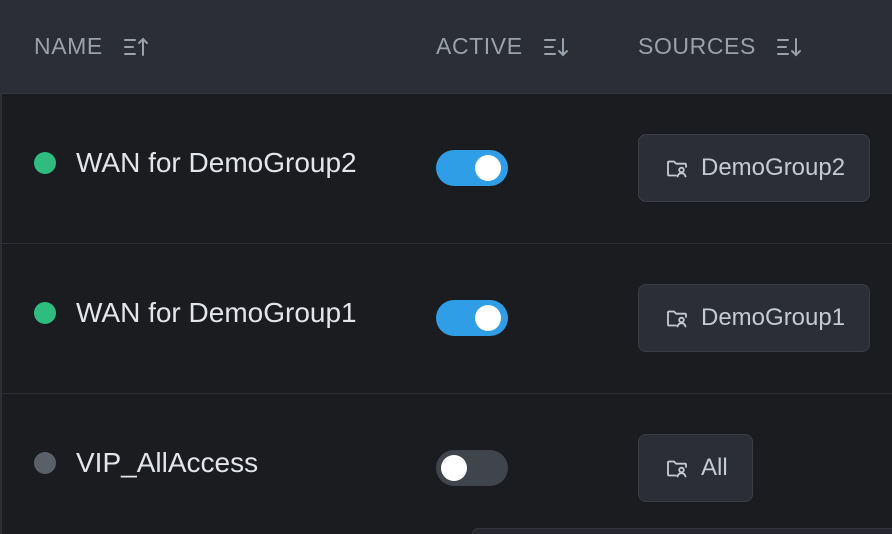 The width and height of the screenshot is (892, 534). I want to click on source-chip: DemoGroup1, so click(754, 318).